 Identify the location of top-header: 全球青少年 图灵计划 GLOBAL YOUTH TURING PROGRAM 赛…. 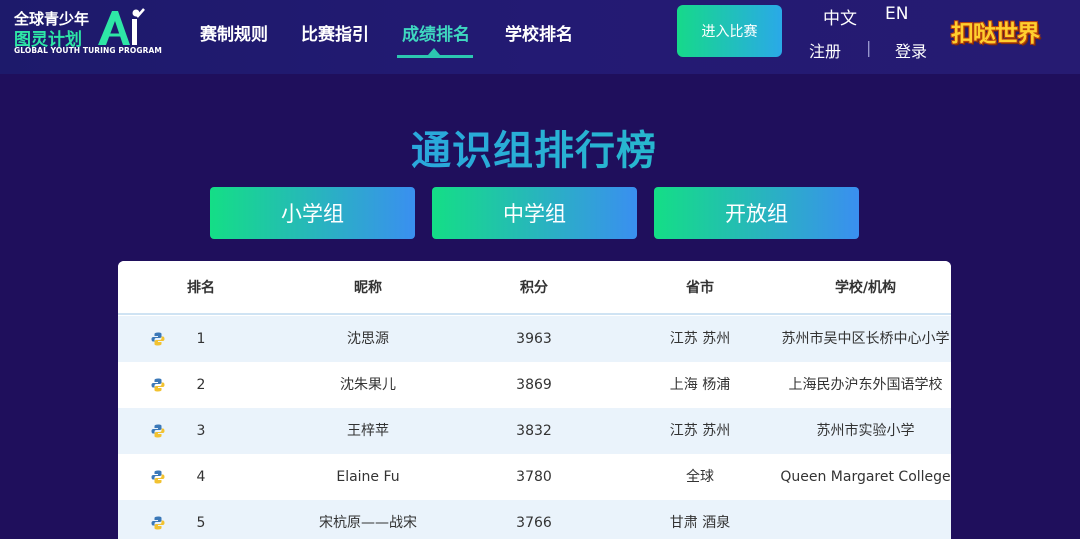
(540, 37).